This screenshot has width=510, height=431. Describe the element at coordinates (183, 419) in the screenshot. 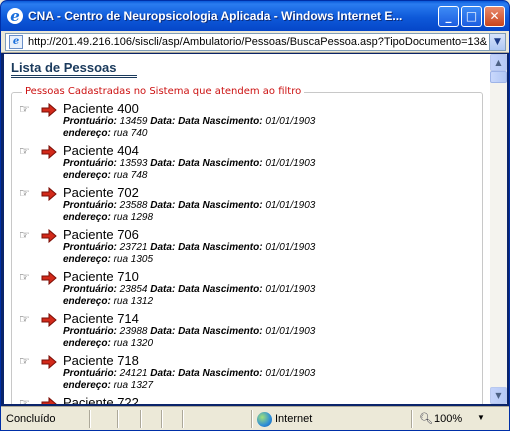

I see `status-divider` at that location.